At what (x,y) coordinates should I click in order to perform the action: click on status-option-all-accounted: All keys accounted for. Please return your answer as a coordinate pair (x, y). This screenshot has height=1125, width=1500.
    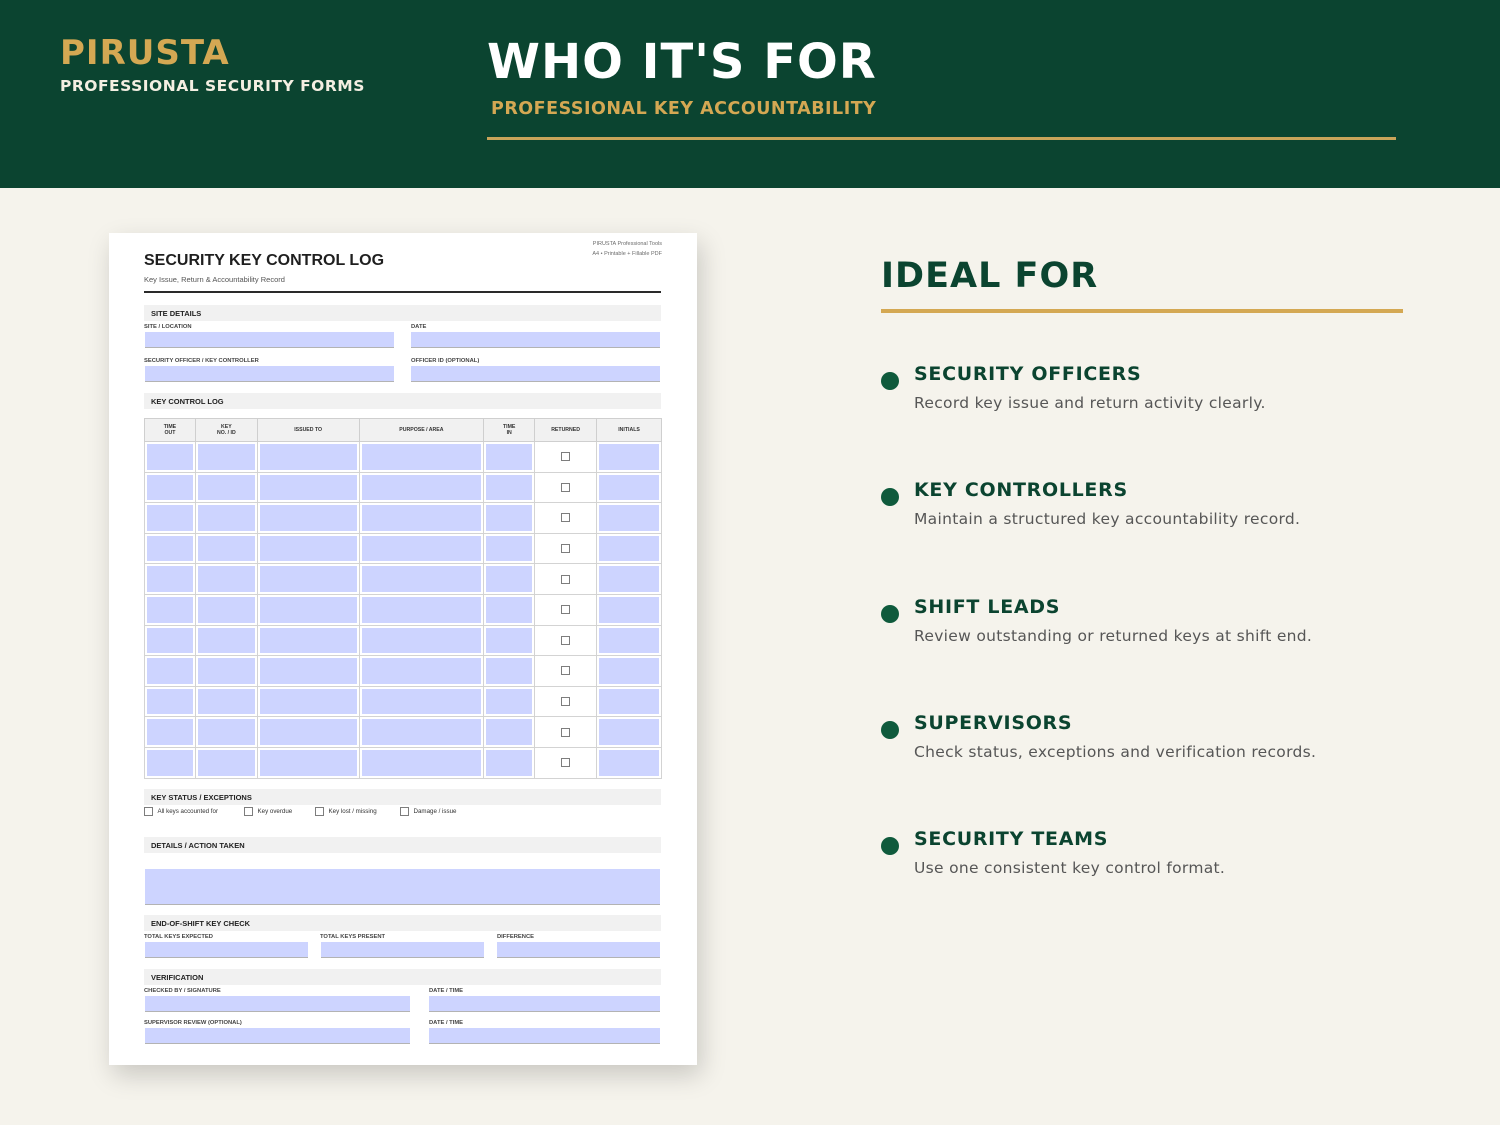
    Looking at the image, I should click on (181, 811).